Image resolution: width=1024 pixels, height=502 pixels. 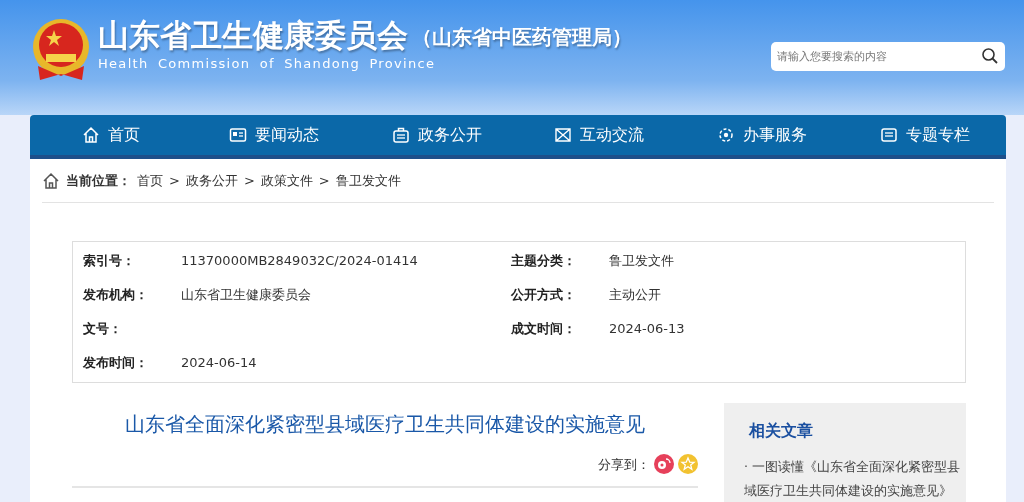 What do you see at coordinates (852, 478) in the screenshot?
I see `related-article-link: · 一图读懂《山东省全面深化紧密型县域医疗卫生共同体建设的实施意见》` at bounding box center [852, 478].